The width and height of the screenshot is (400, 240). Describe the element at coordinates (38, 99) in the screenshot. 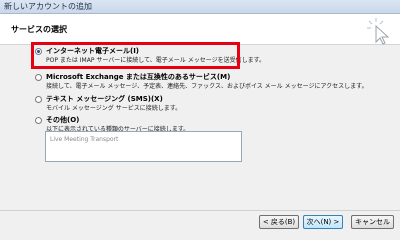

I see `radio-sms` at that location.